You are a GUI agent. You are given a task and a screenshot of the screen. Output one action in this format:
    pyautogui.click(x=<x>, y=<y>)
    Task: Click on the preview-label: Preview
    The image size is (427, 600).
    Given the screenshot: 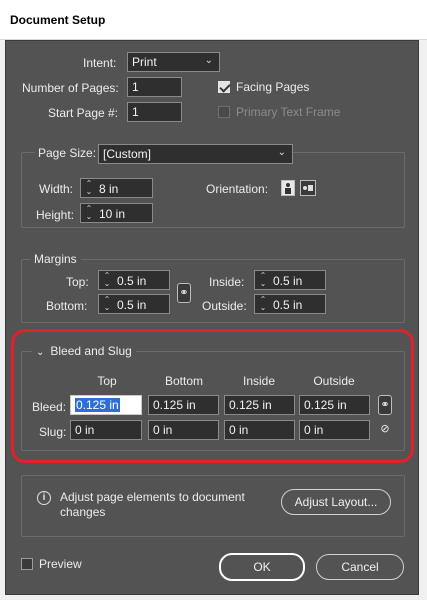 What is the action you would take?
    pyautogui.click(x=60, y=564)
    